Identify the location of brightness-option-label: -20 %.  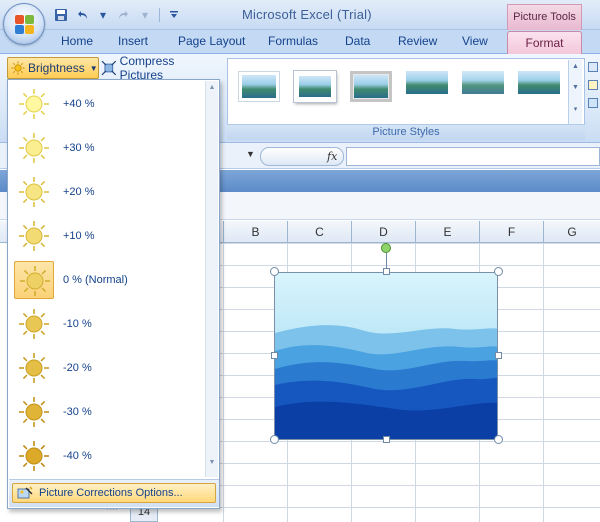
(77, 368).